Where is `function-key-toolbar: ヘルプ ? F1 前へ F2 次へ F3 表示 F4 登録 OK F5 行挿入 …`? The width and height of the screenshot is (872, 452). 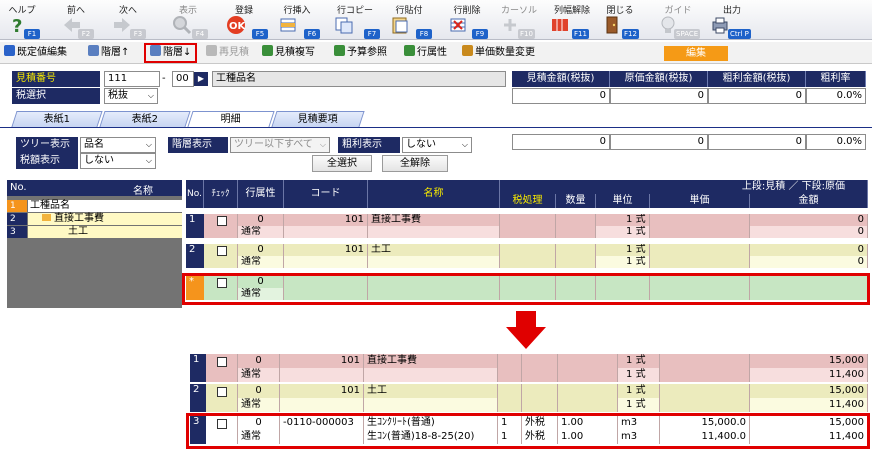 function-key-toolbar: ヘルプ ? F1 前へ F2 次へ F3 表示 F4 登録 OK F5 行挿入 … is located at coordinates (436, 20).